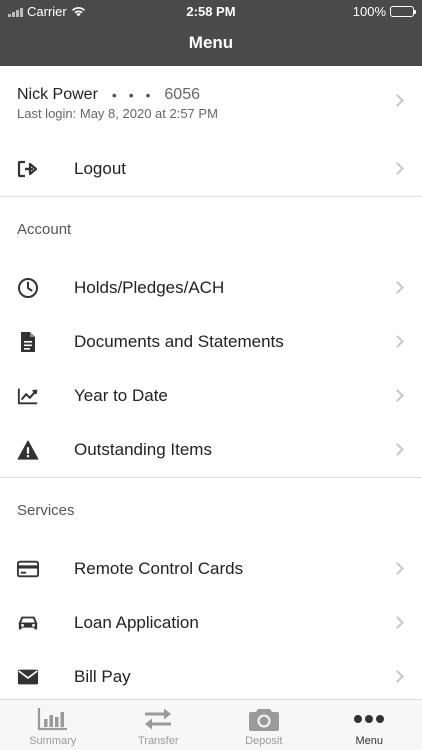 This screenshot has height=750, width=422. Describe the element at coordinates (369, 11) in the screenshot. I see `battery-percent: 100%` at that location.